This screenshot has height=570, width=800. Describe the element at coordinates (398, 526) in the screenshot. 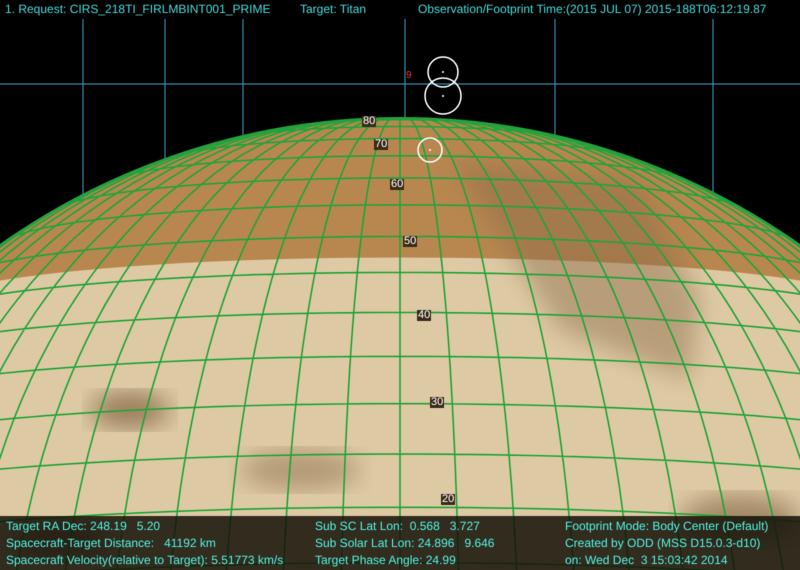

I see `info-text: Sub SC Lat Lon: 0.568 3.727` at that location.